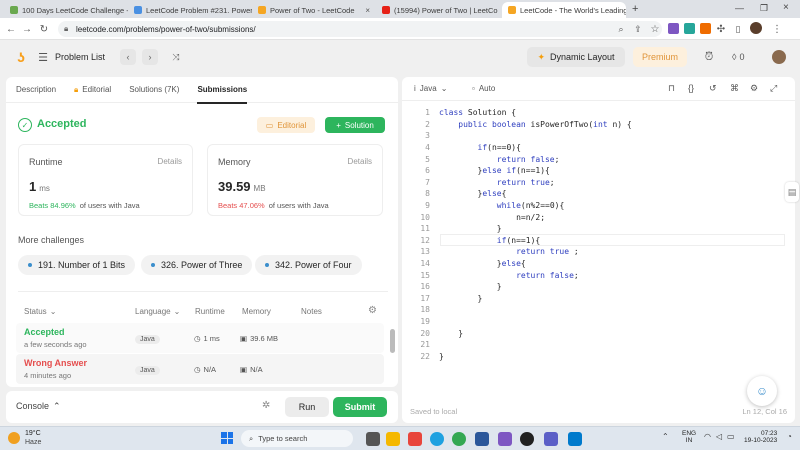 The height and width of the screenshot is (450, 800). What do you see at coordinates (44, 29) in the screenshot?
I see `reload-icon: ↻` at bounding box center [44, 29].